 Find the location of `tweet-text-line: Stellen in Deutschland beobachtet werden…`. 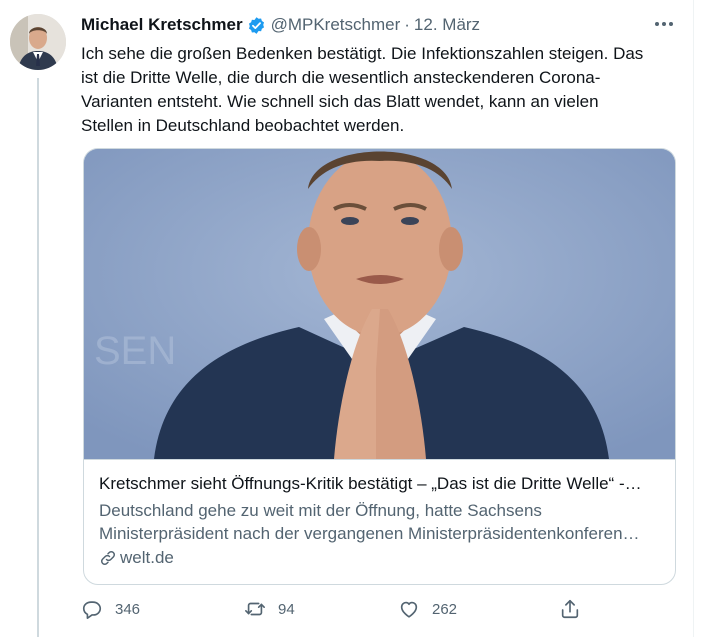

tweet-text-line: Stellen in Deutschland beobachtet werden… is located at coordinates (243, 125).